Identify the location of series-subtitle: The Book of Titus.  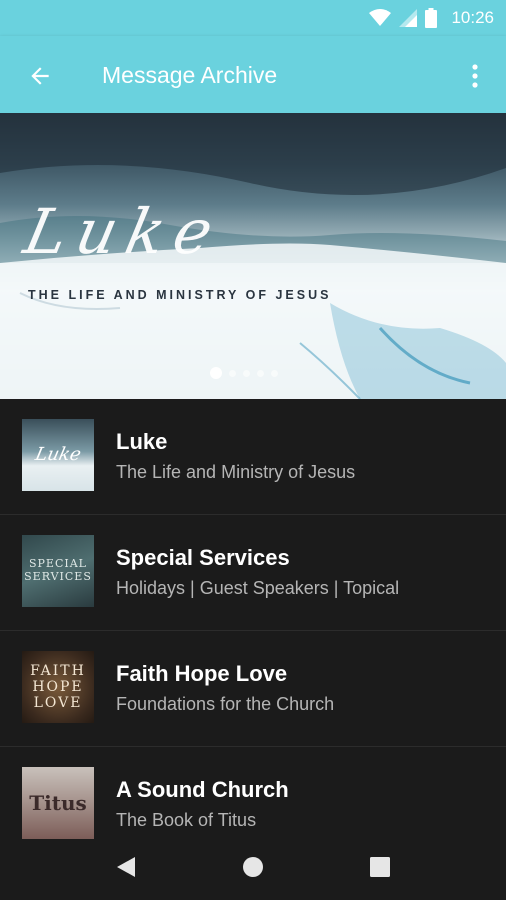
(186, 820).